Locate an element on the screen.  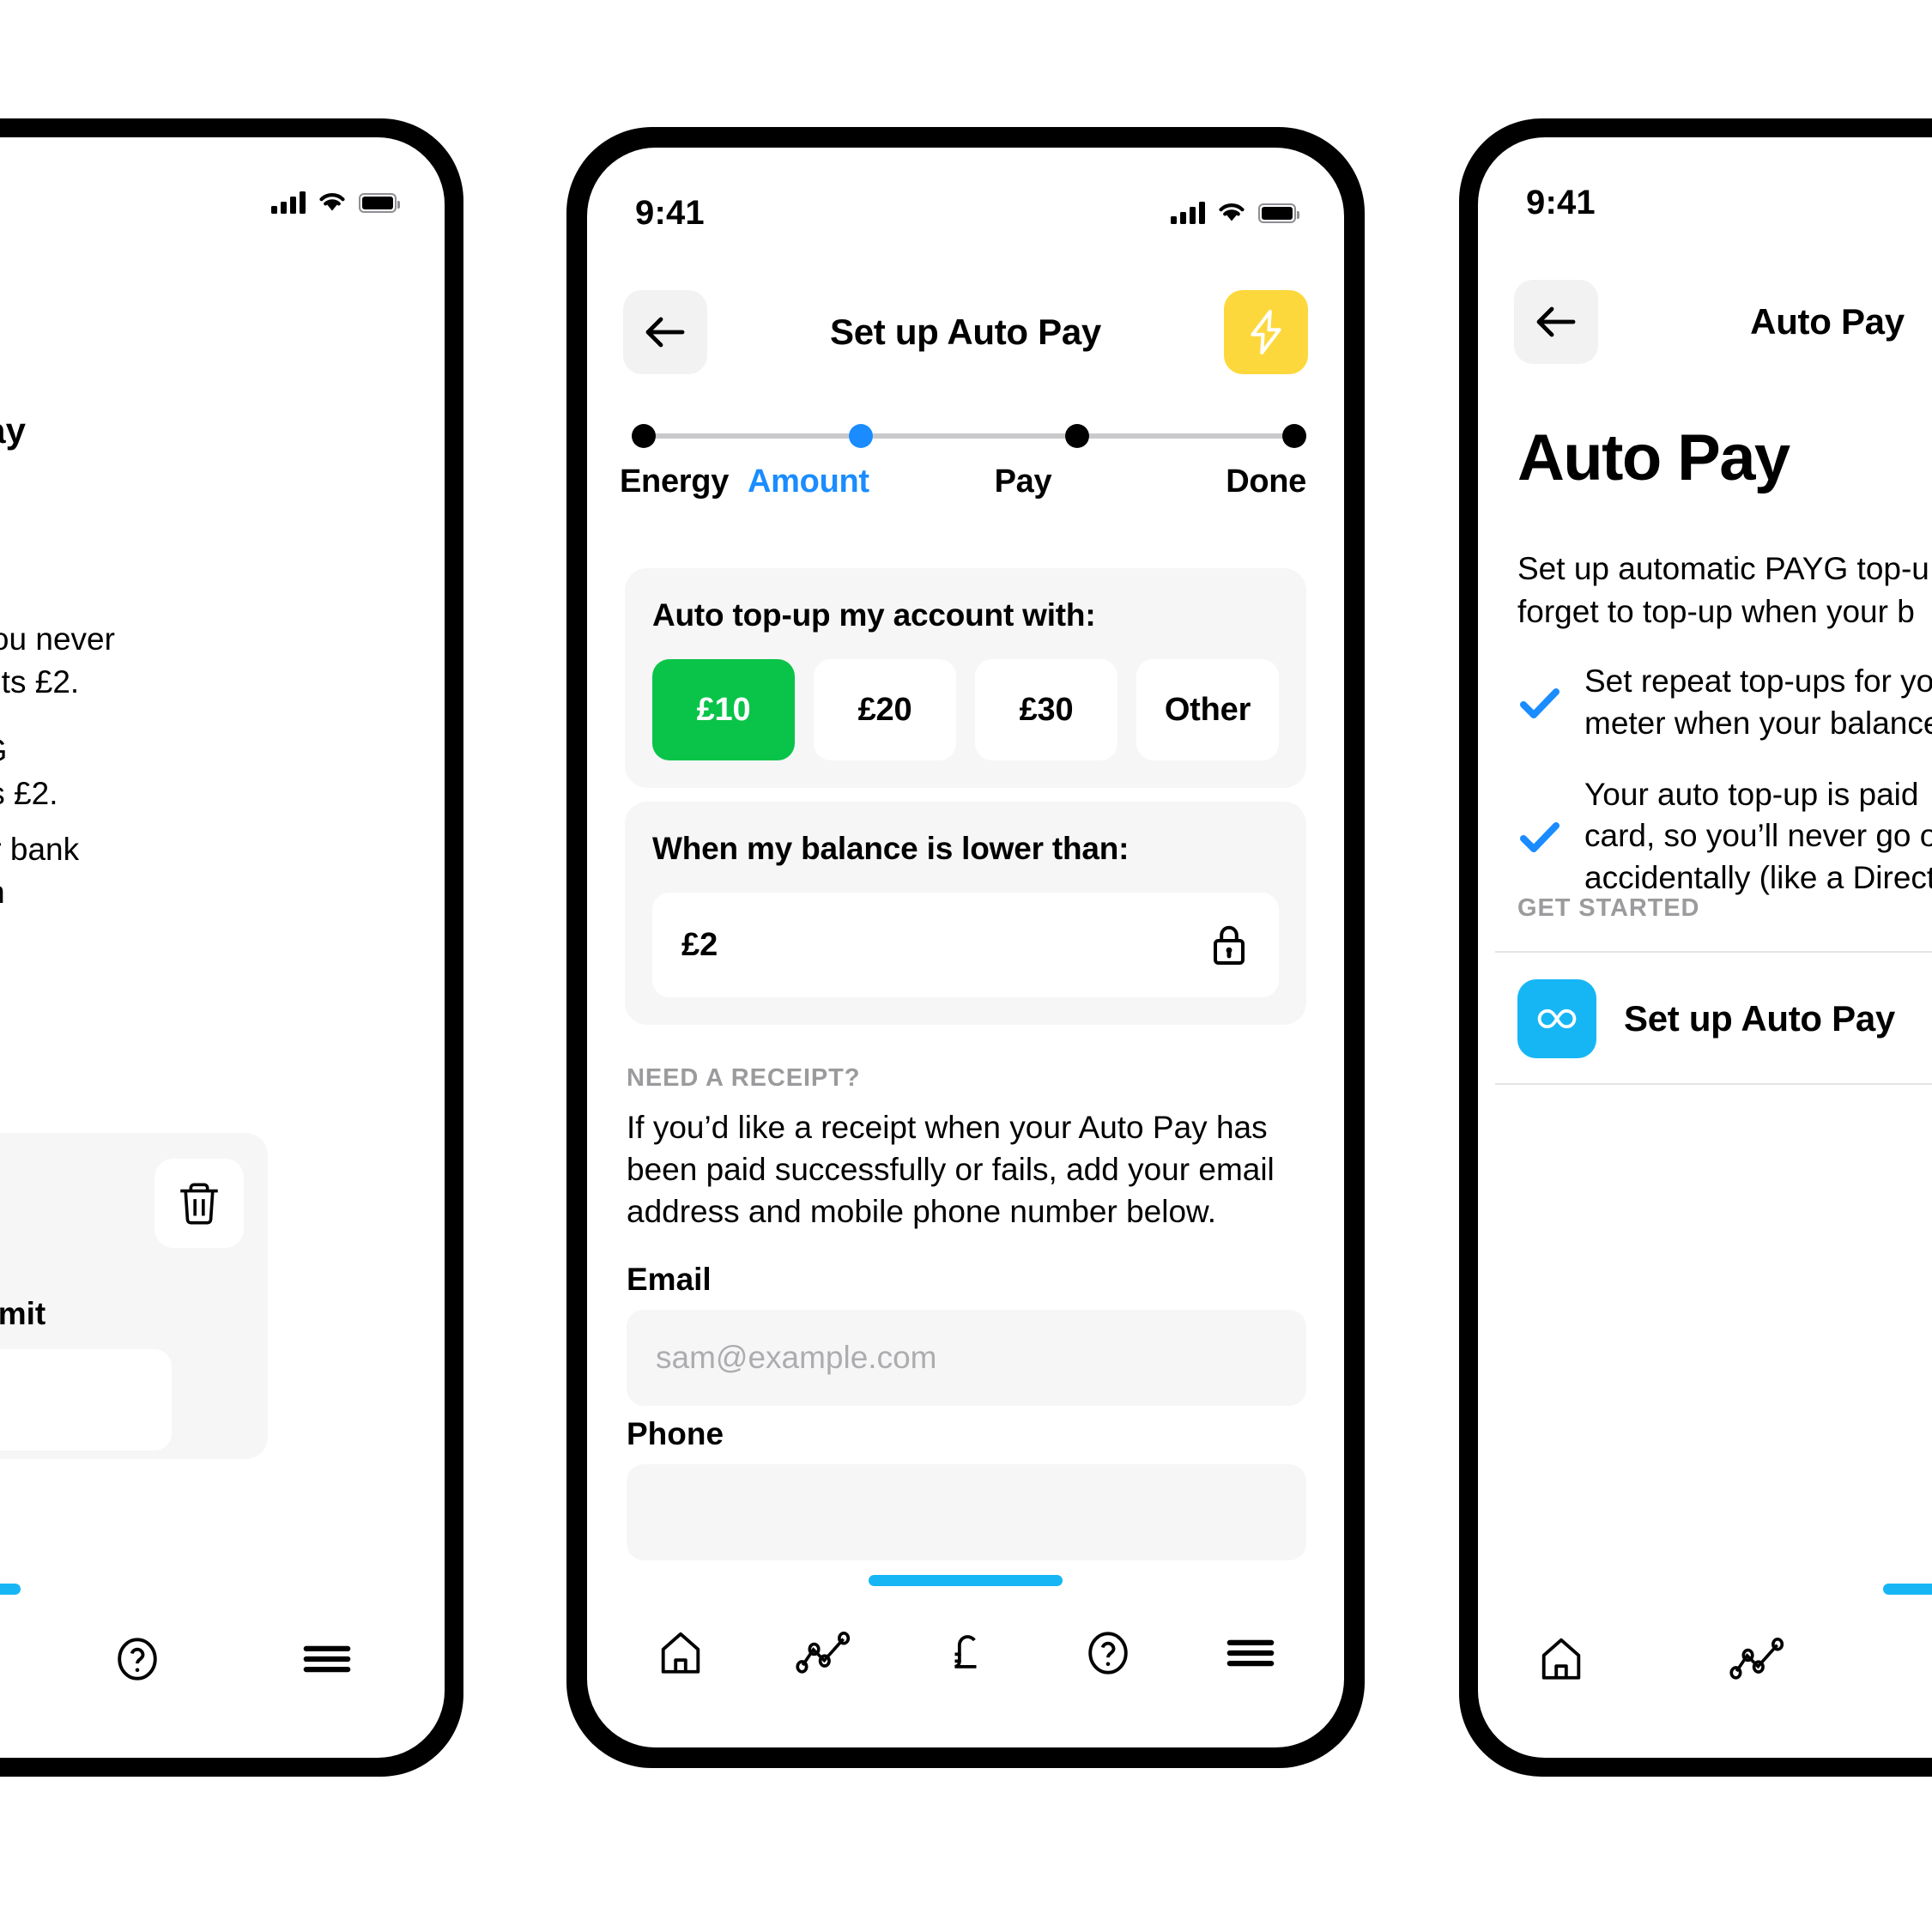
mid-nav-title: Set up Auto Pay is located at coordinates (965, 332).